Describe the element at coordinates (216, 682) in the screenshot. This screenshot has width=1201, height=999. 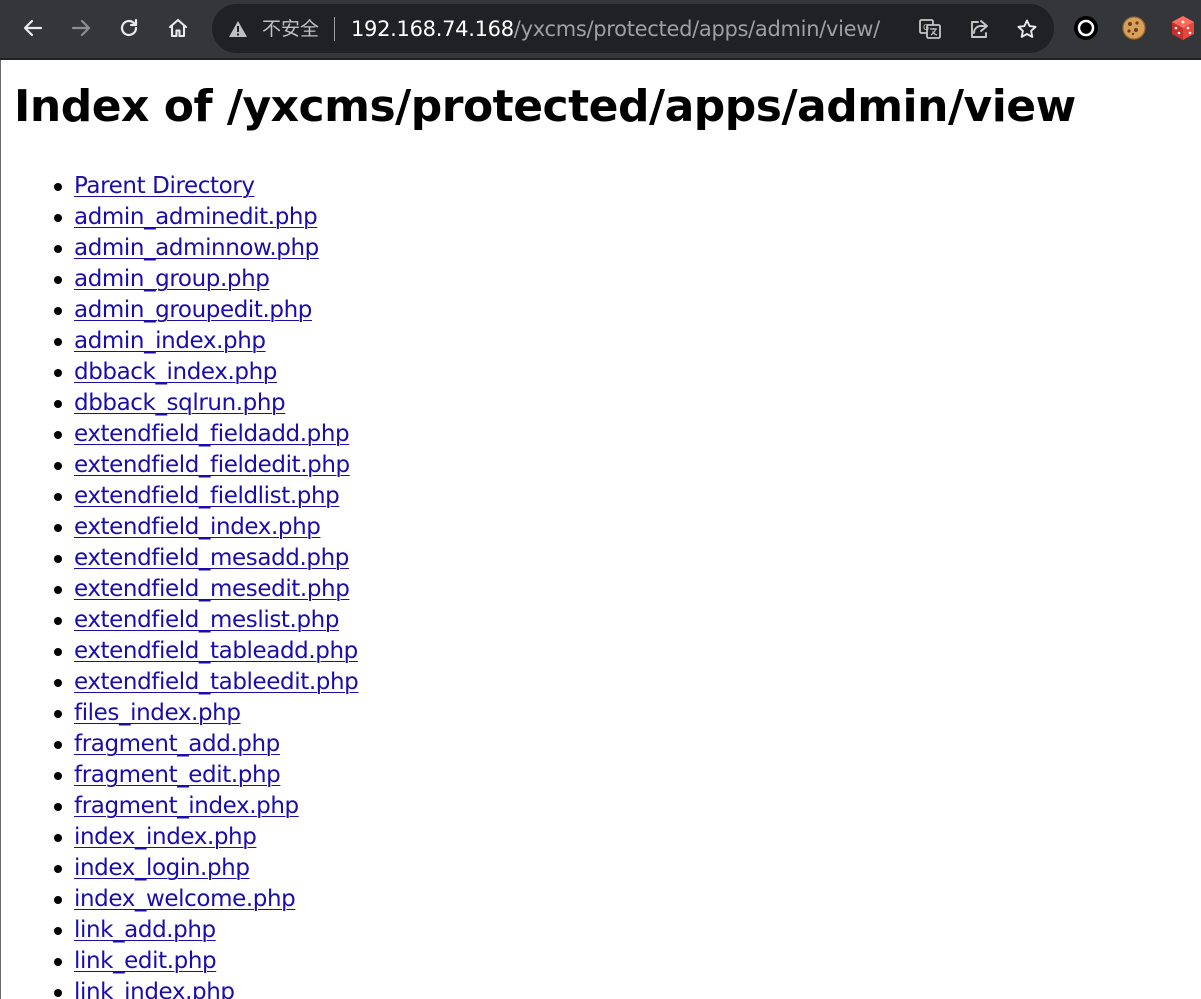
I see `file-link: extendfield_tableedit.php` at that location.